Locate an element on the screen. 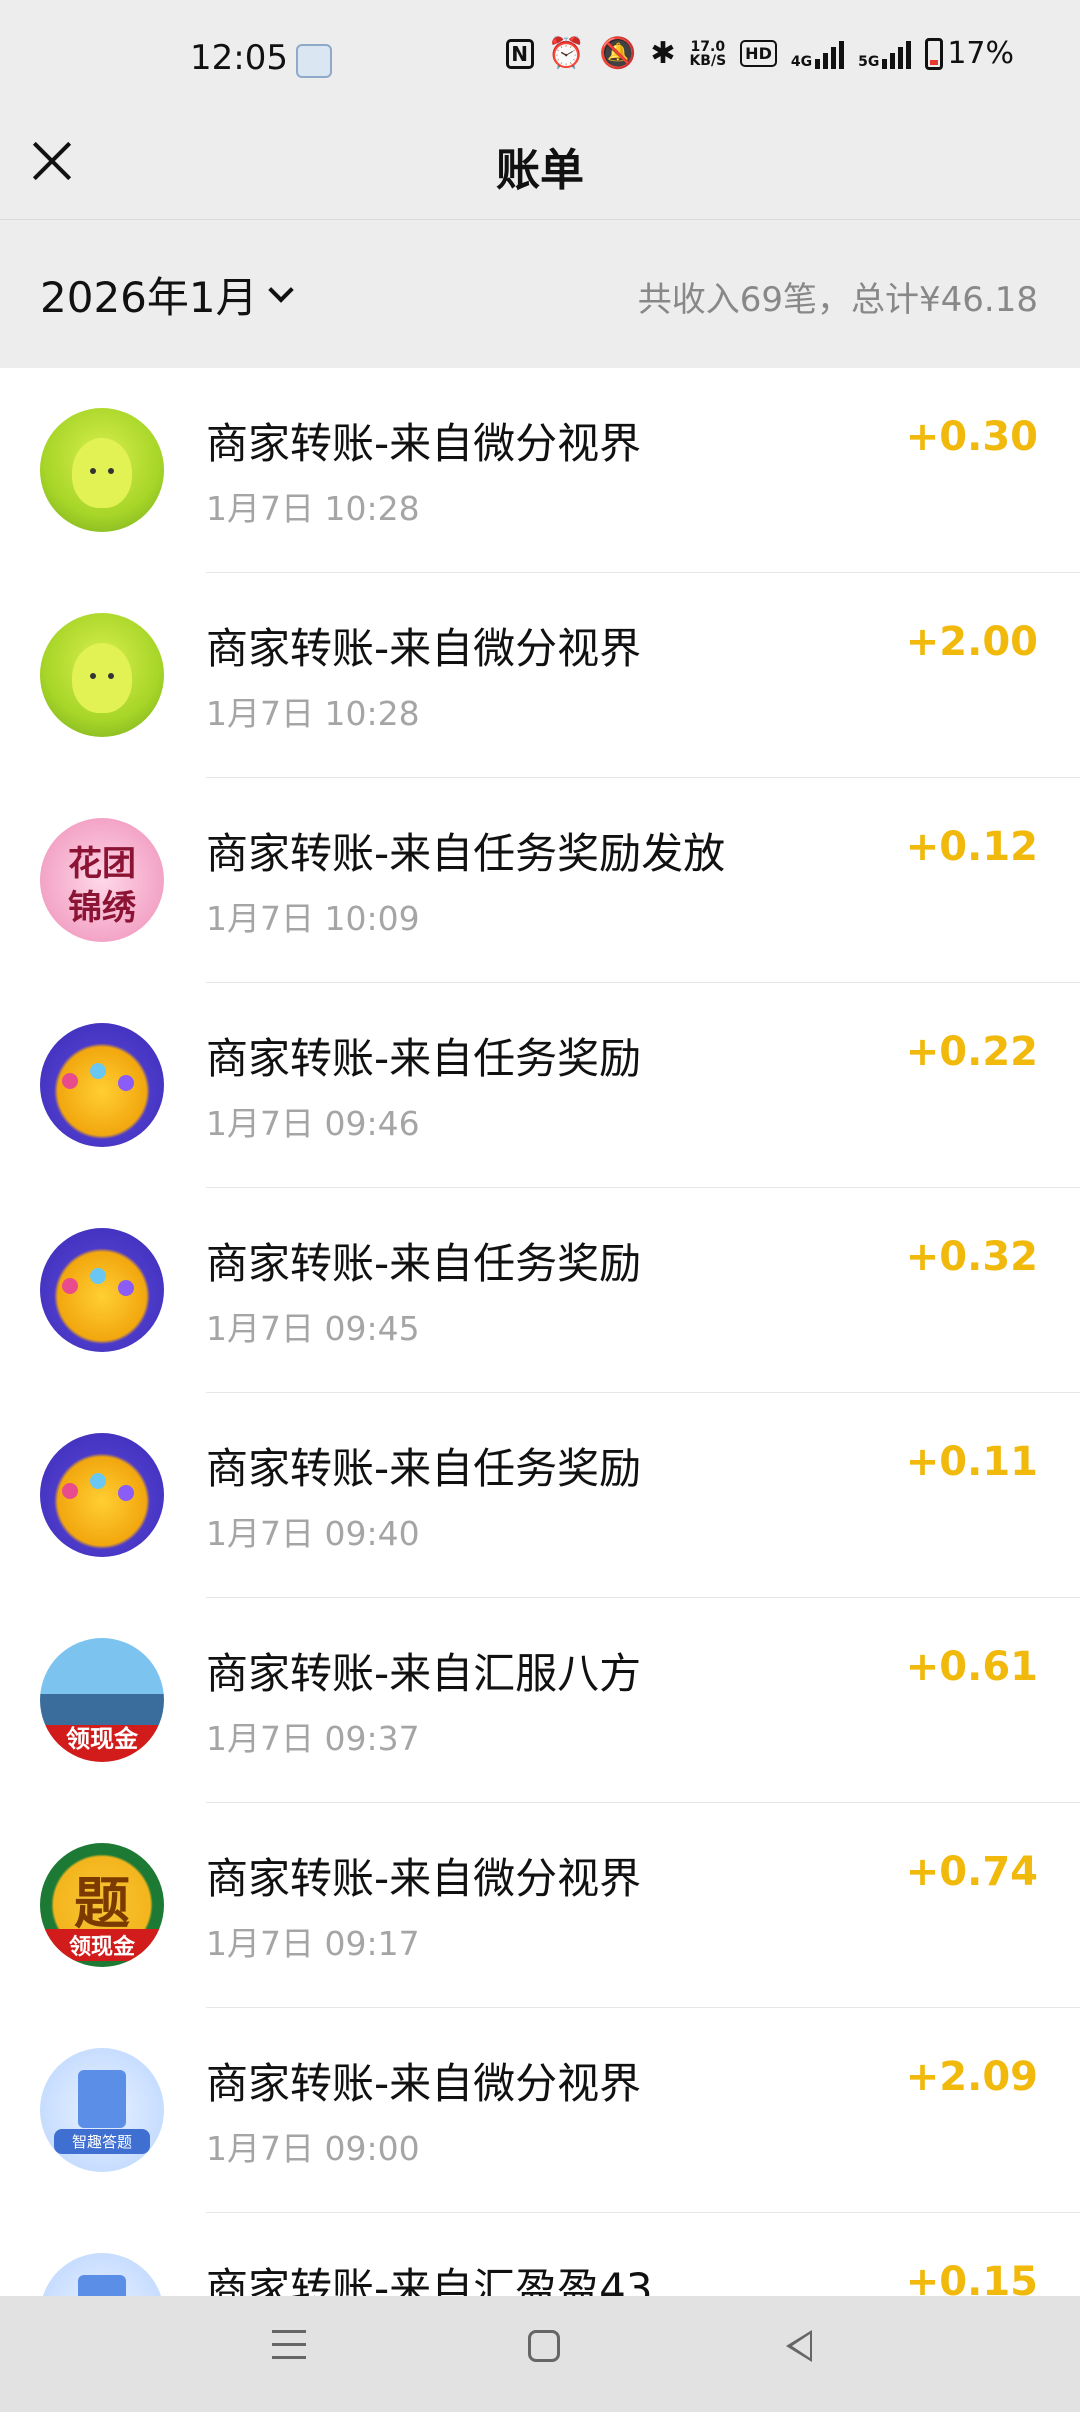 The image size is (1080, 2412). back-icon is located at coordinates (799, 2346).